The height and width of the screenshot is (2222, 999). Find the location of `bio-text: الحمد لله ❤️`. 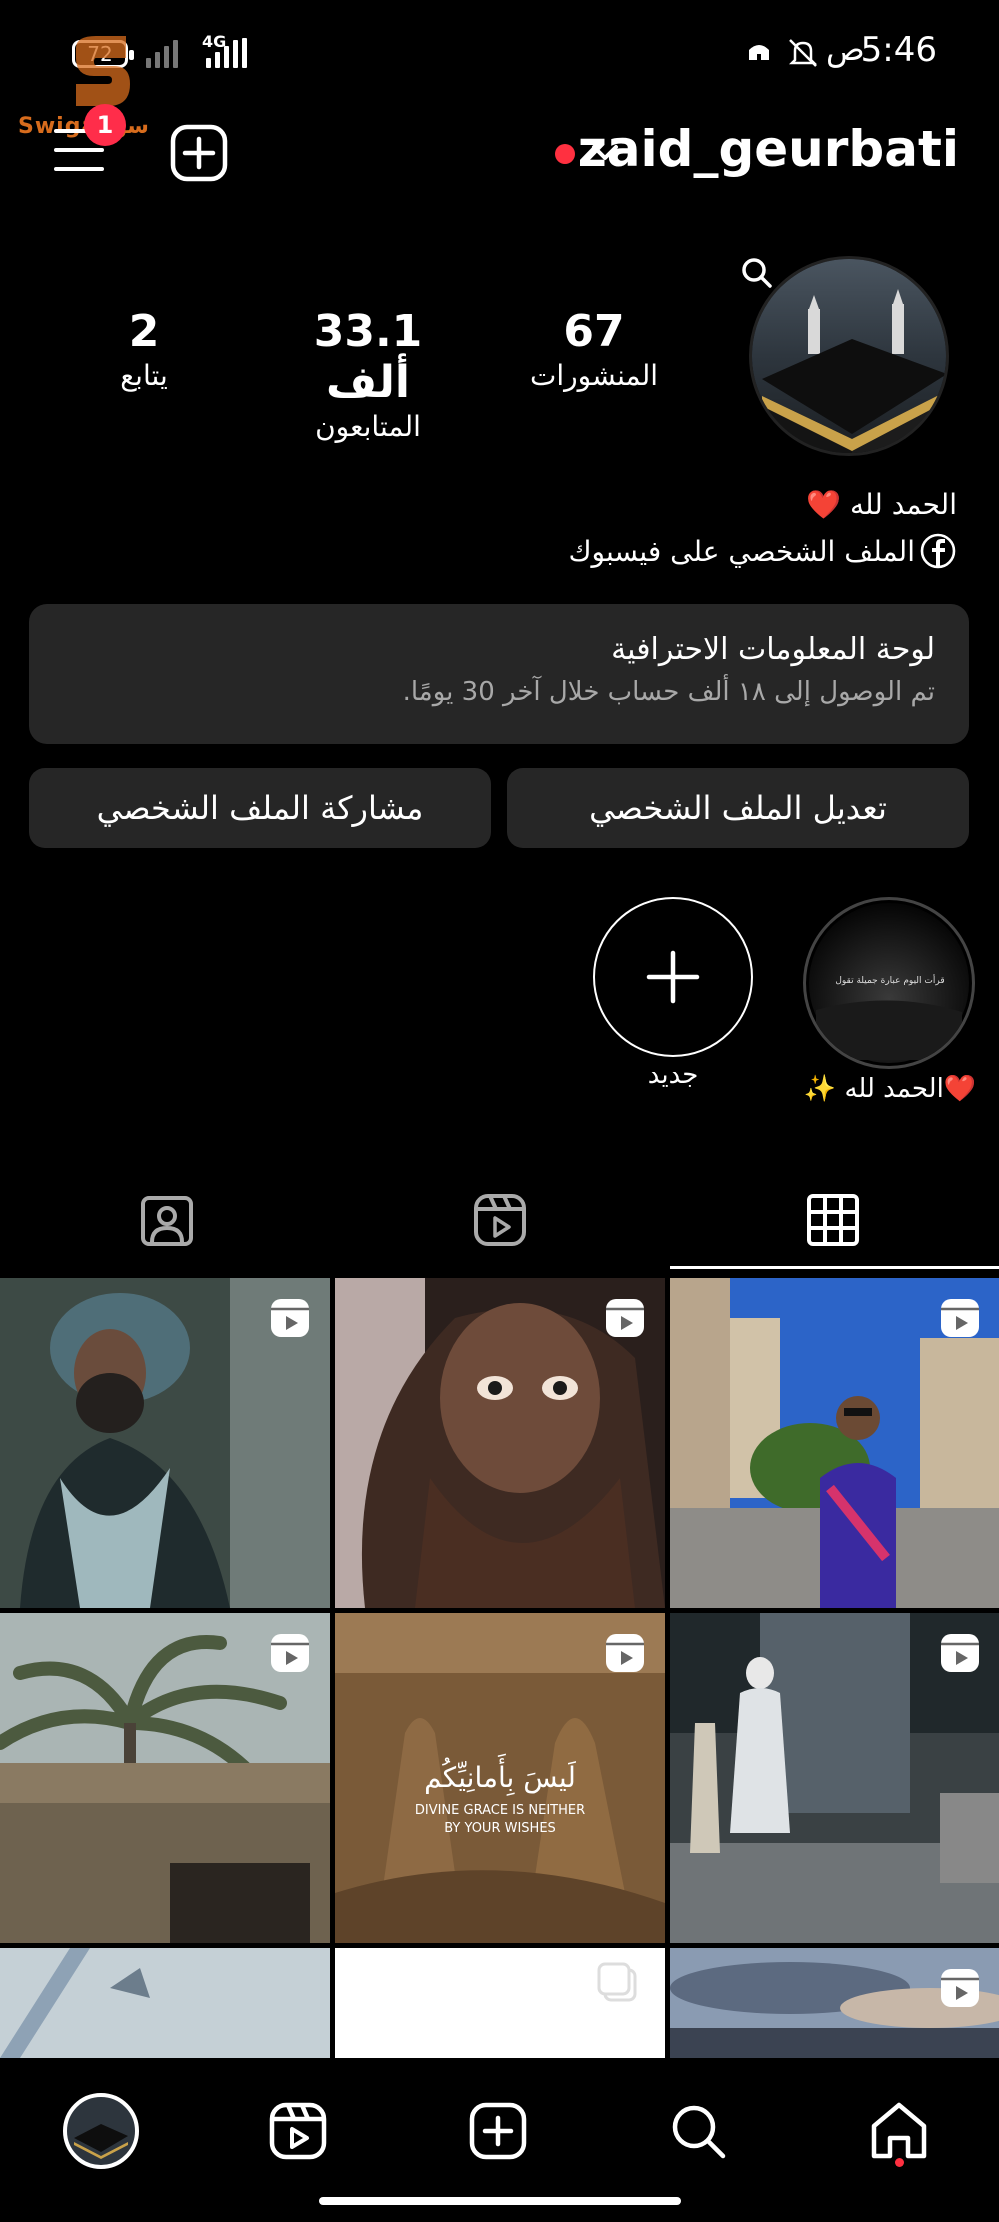

bio-text: الحمد لله ❤️ is located at coordinates (881, 504).